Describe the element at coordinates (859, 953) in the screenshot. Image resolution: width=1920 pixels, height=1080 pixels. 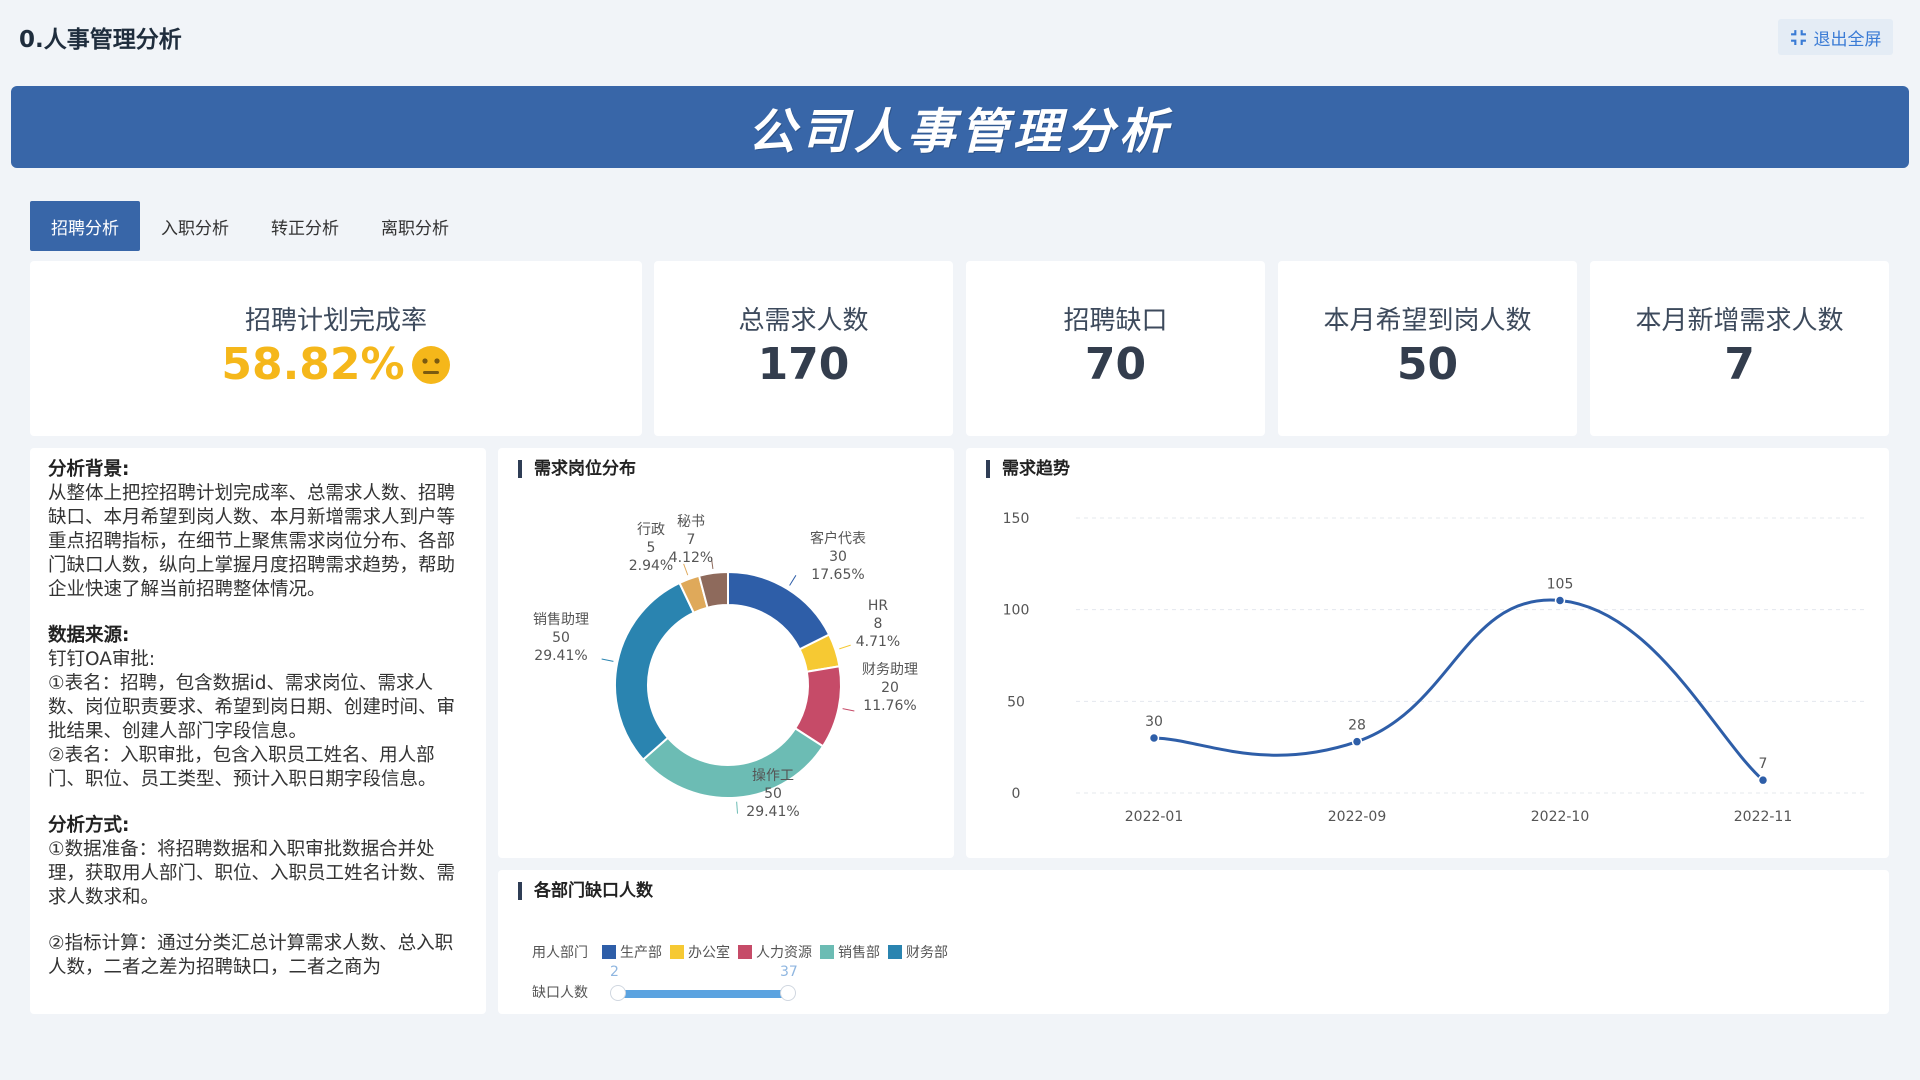
I see `legend-name: 销售部` at that location.